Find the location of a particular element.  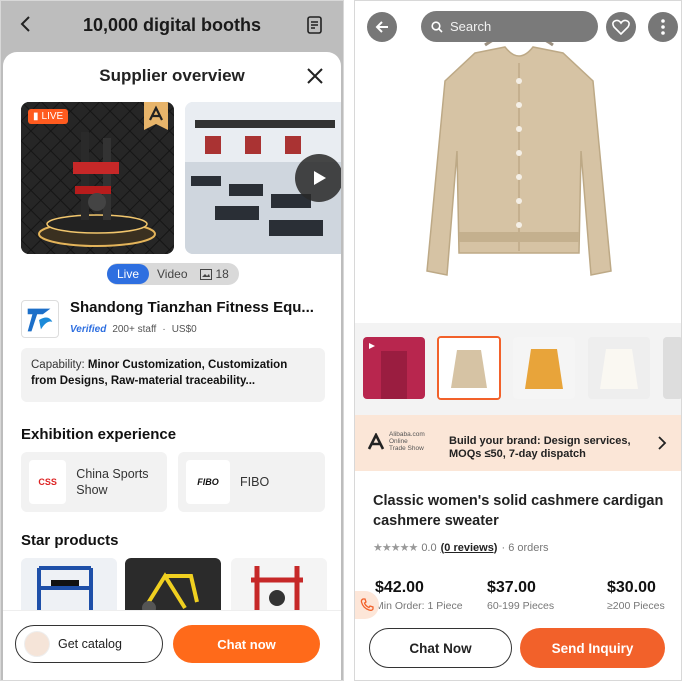

play-icon is located at coordinates (320, 178).